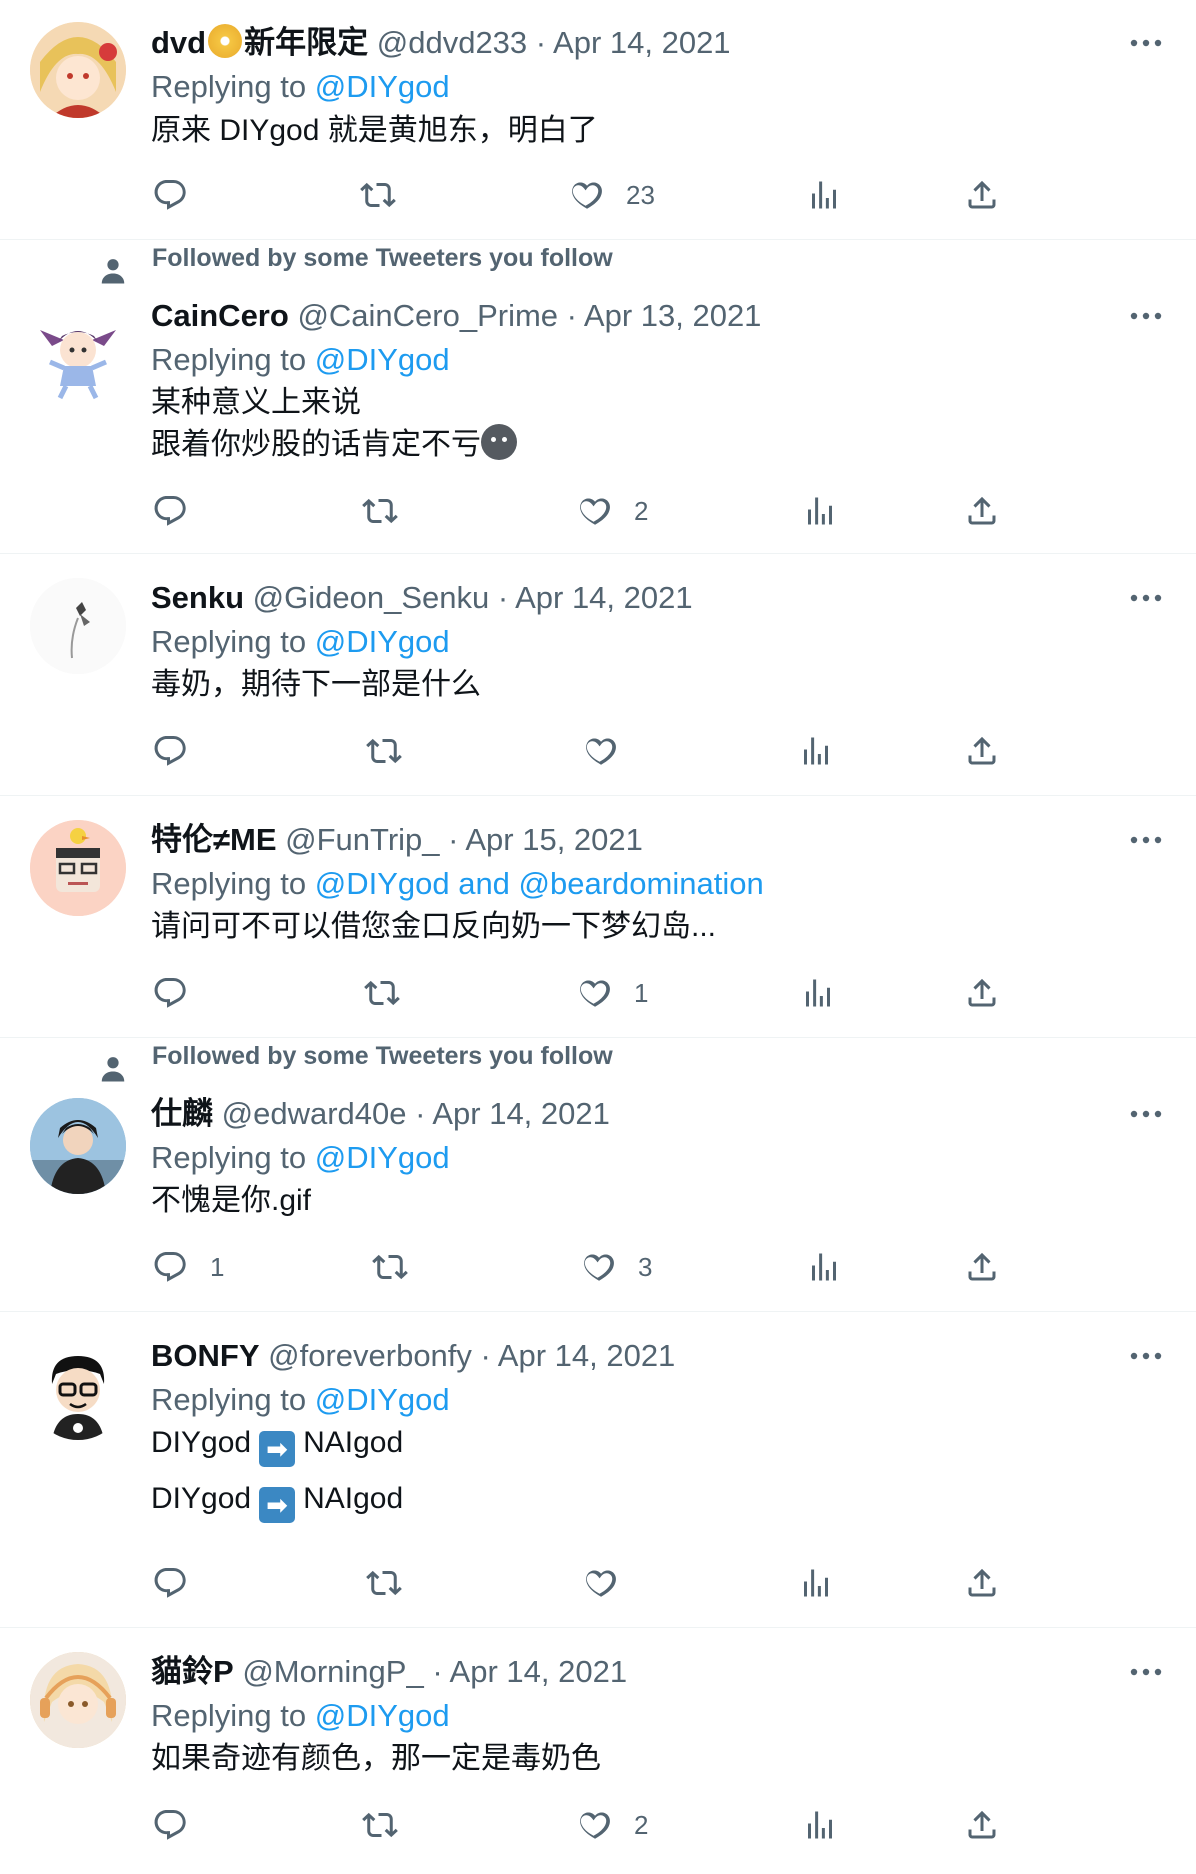  What do you see at coordinates (595, 511) in the screenshot?
I see `heart-icon` at bounding box center [595, 511].